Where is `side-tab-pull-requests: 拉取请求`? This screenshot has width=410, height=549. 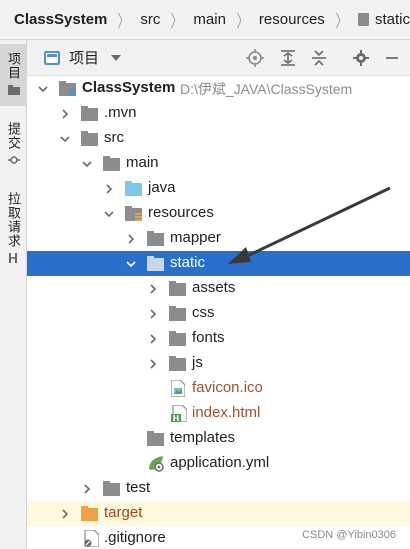
side-tab-pull-requests: 拉取请求 is located at coordinates (13, 230).